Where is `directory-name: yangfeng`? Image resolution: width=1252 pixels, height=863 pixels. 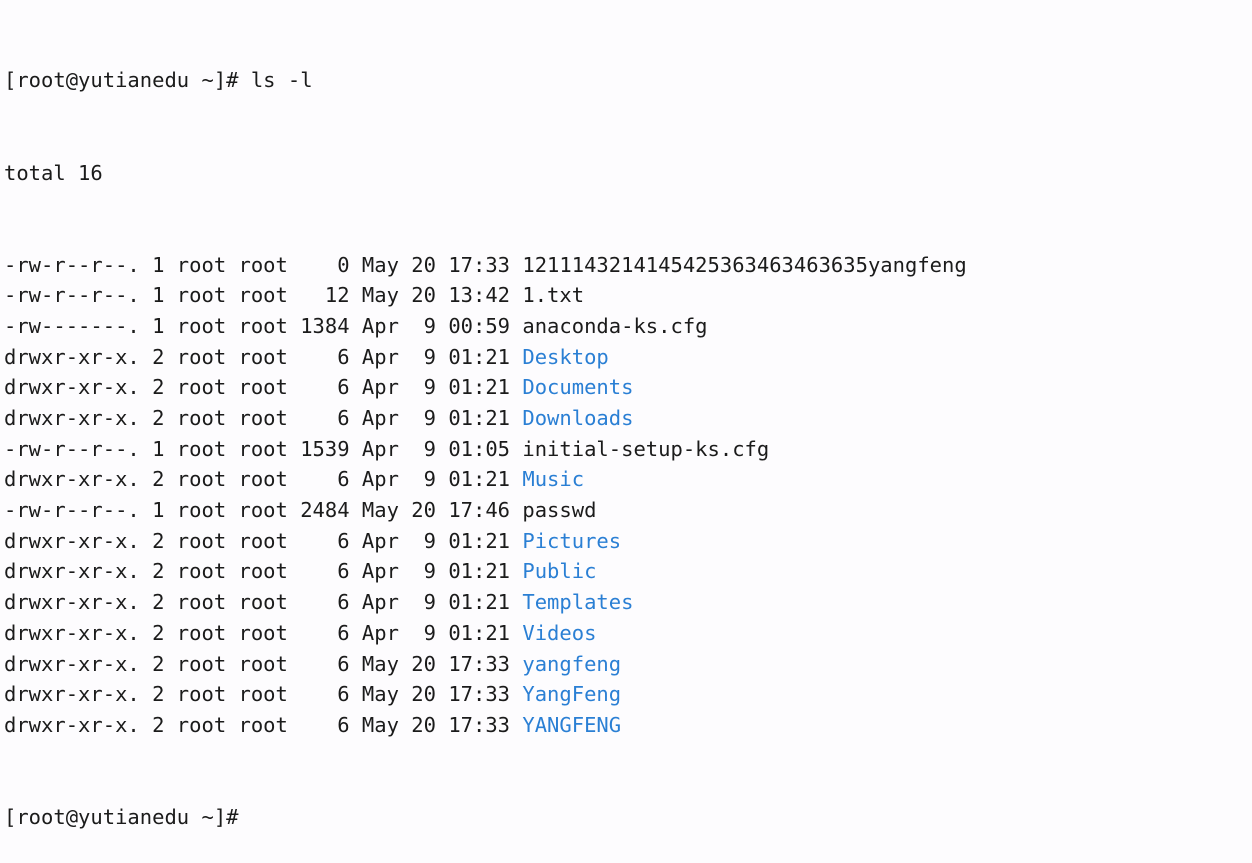
directory-name: yangfeng is located at coordinates (572, 663).